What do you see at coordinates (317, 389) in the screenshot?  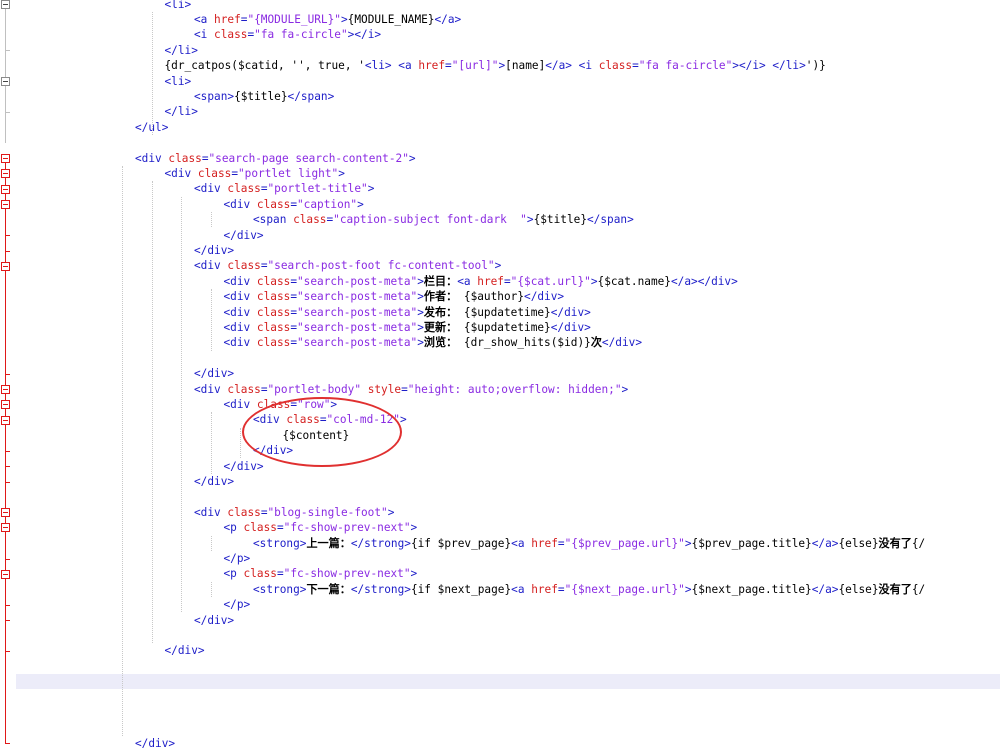 I see `token-str: "portlet-body"` at bounding box center [317, 389].